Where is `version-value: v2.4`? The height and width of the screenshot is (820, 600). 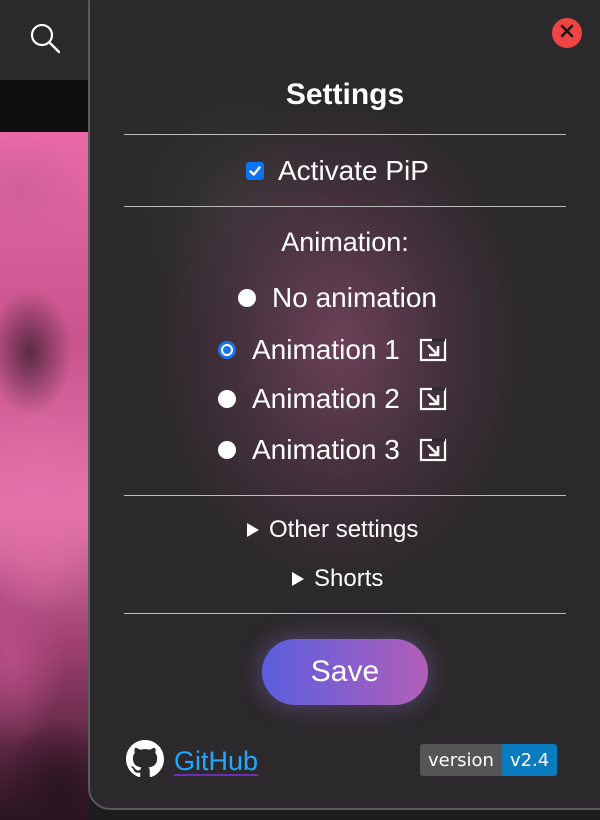 version-value: v2.4 is located at coordinates (529, 760).